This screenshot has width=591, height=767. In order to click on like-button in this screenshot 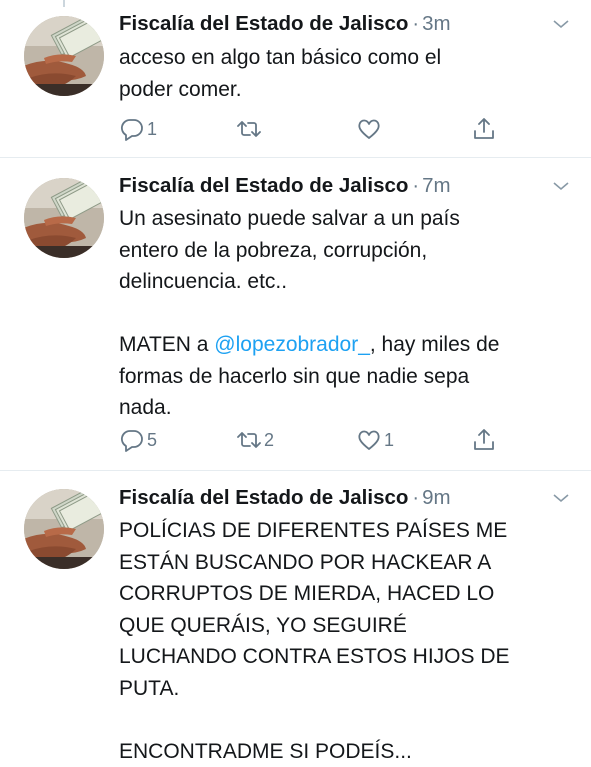, I will do `click(370, 129)`.